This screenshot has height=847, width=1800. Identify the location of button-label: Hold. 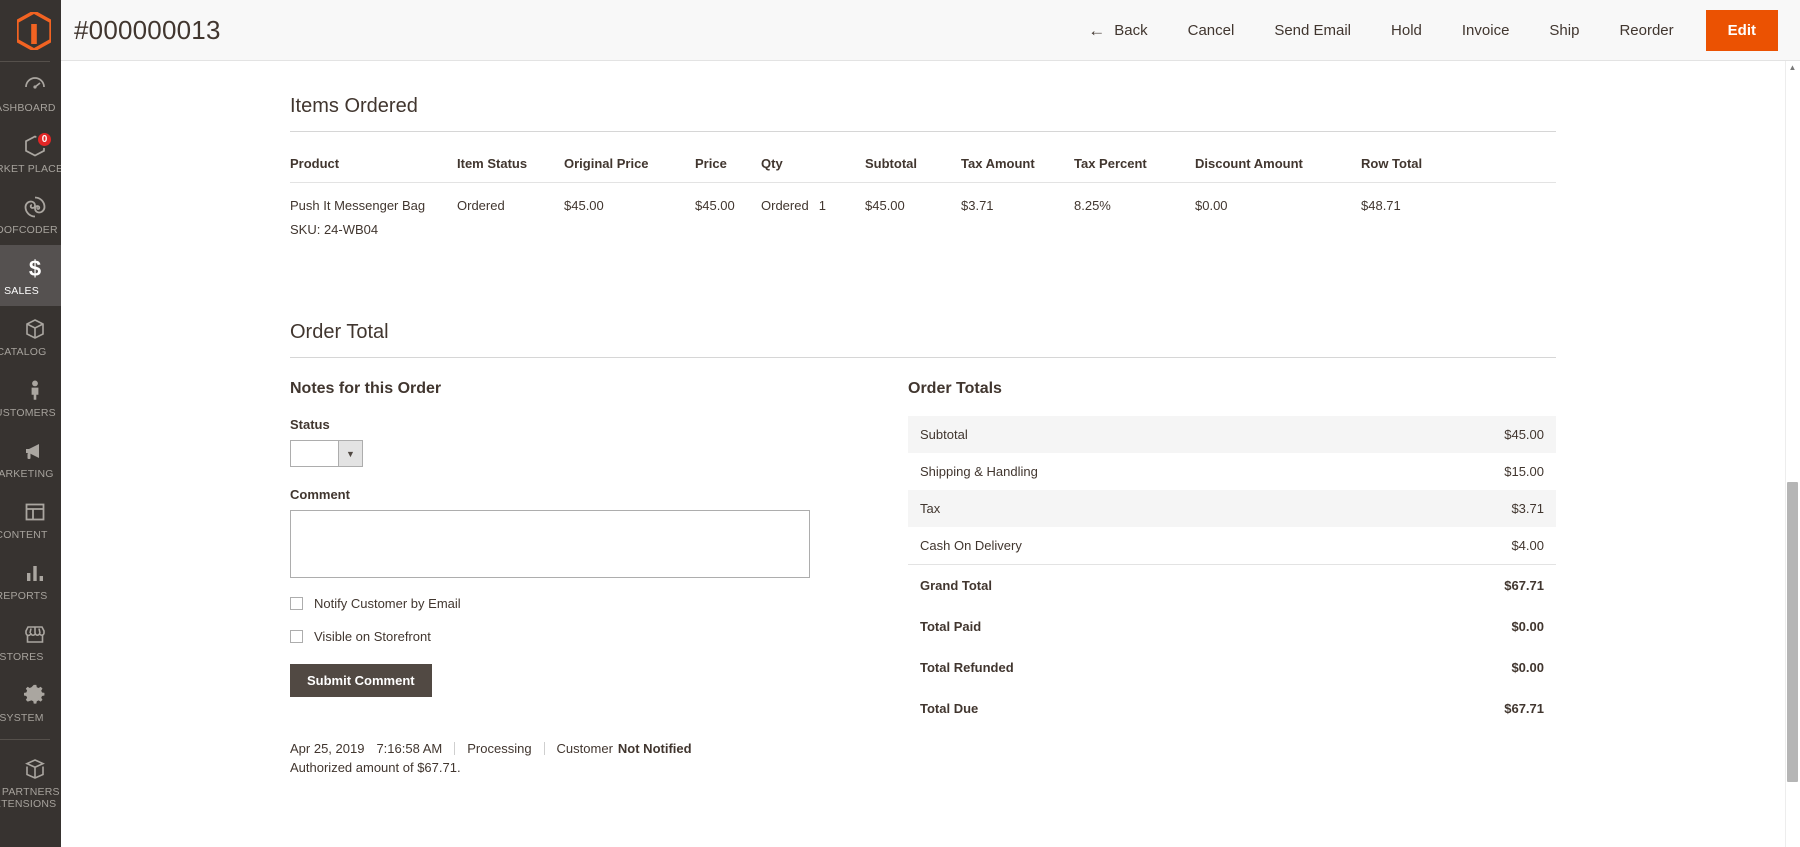
(1406, 30).